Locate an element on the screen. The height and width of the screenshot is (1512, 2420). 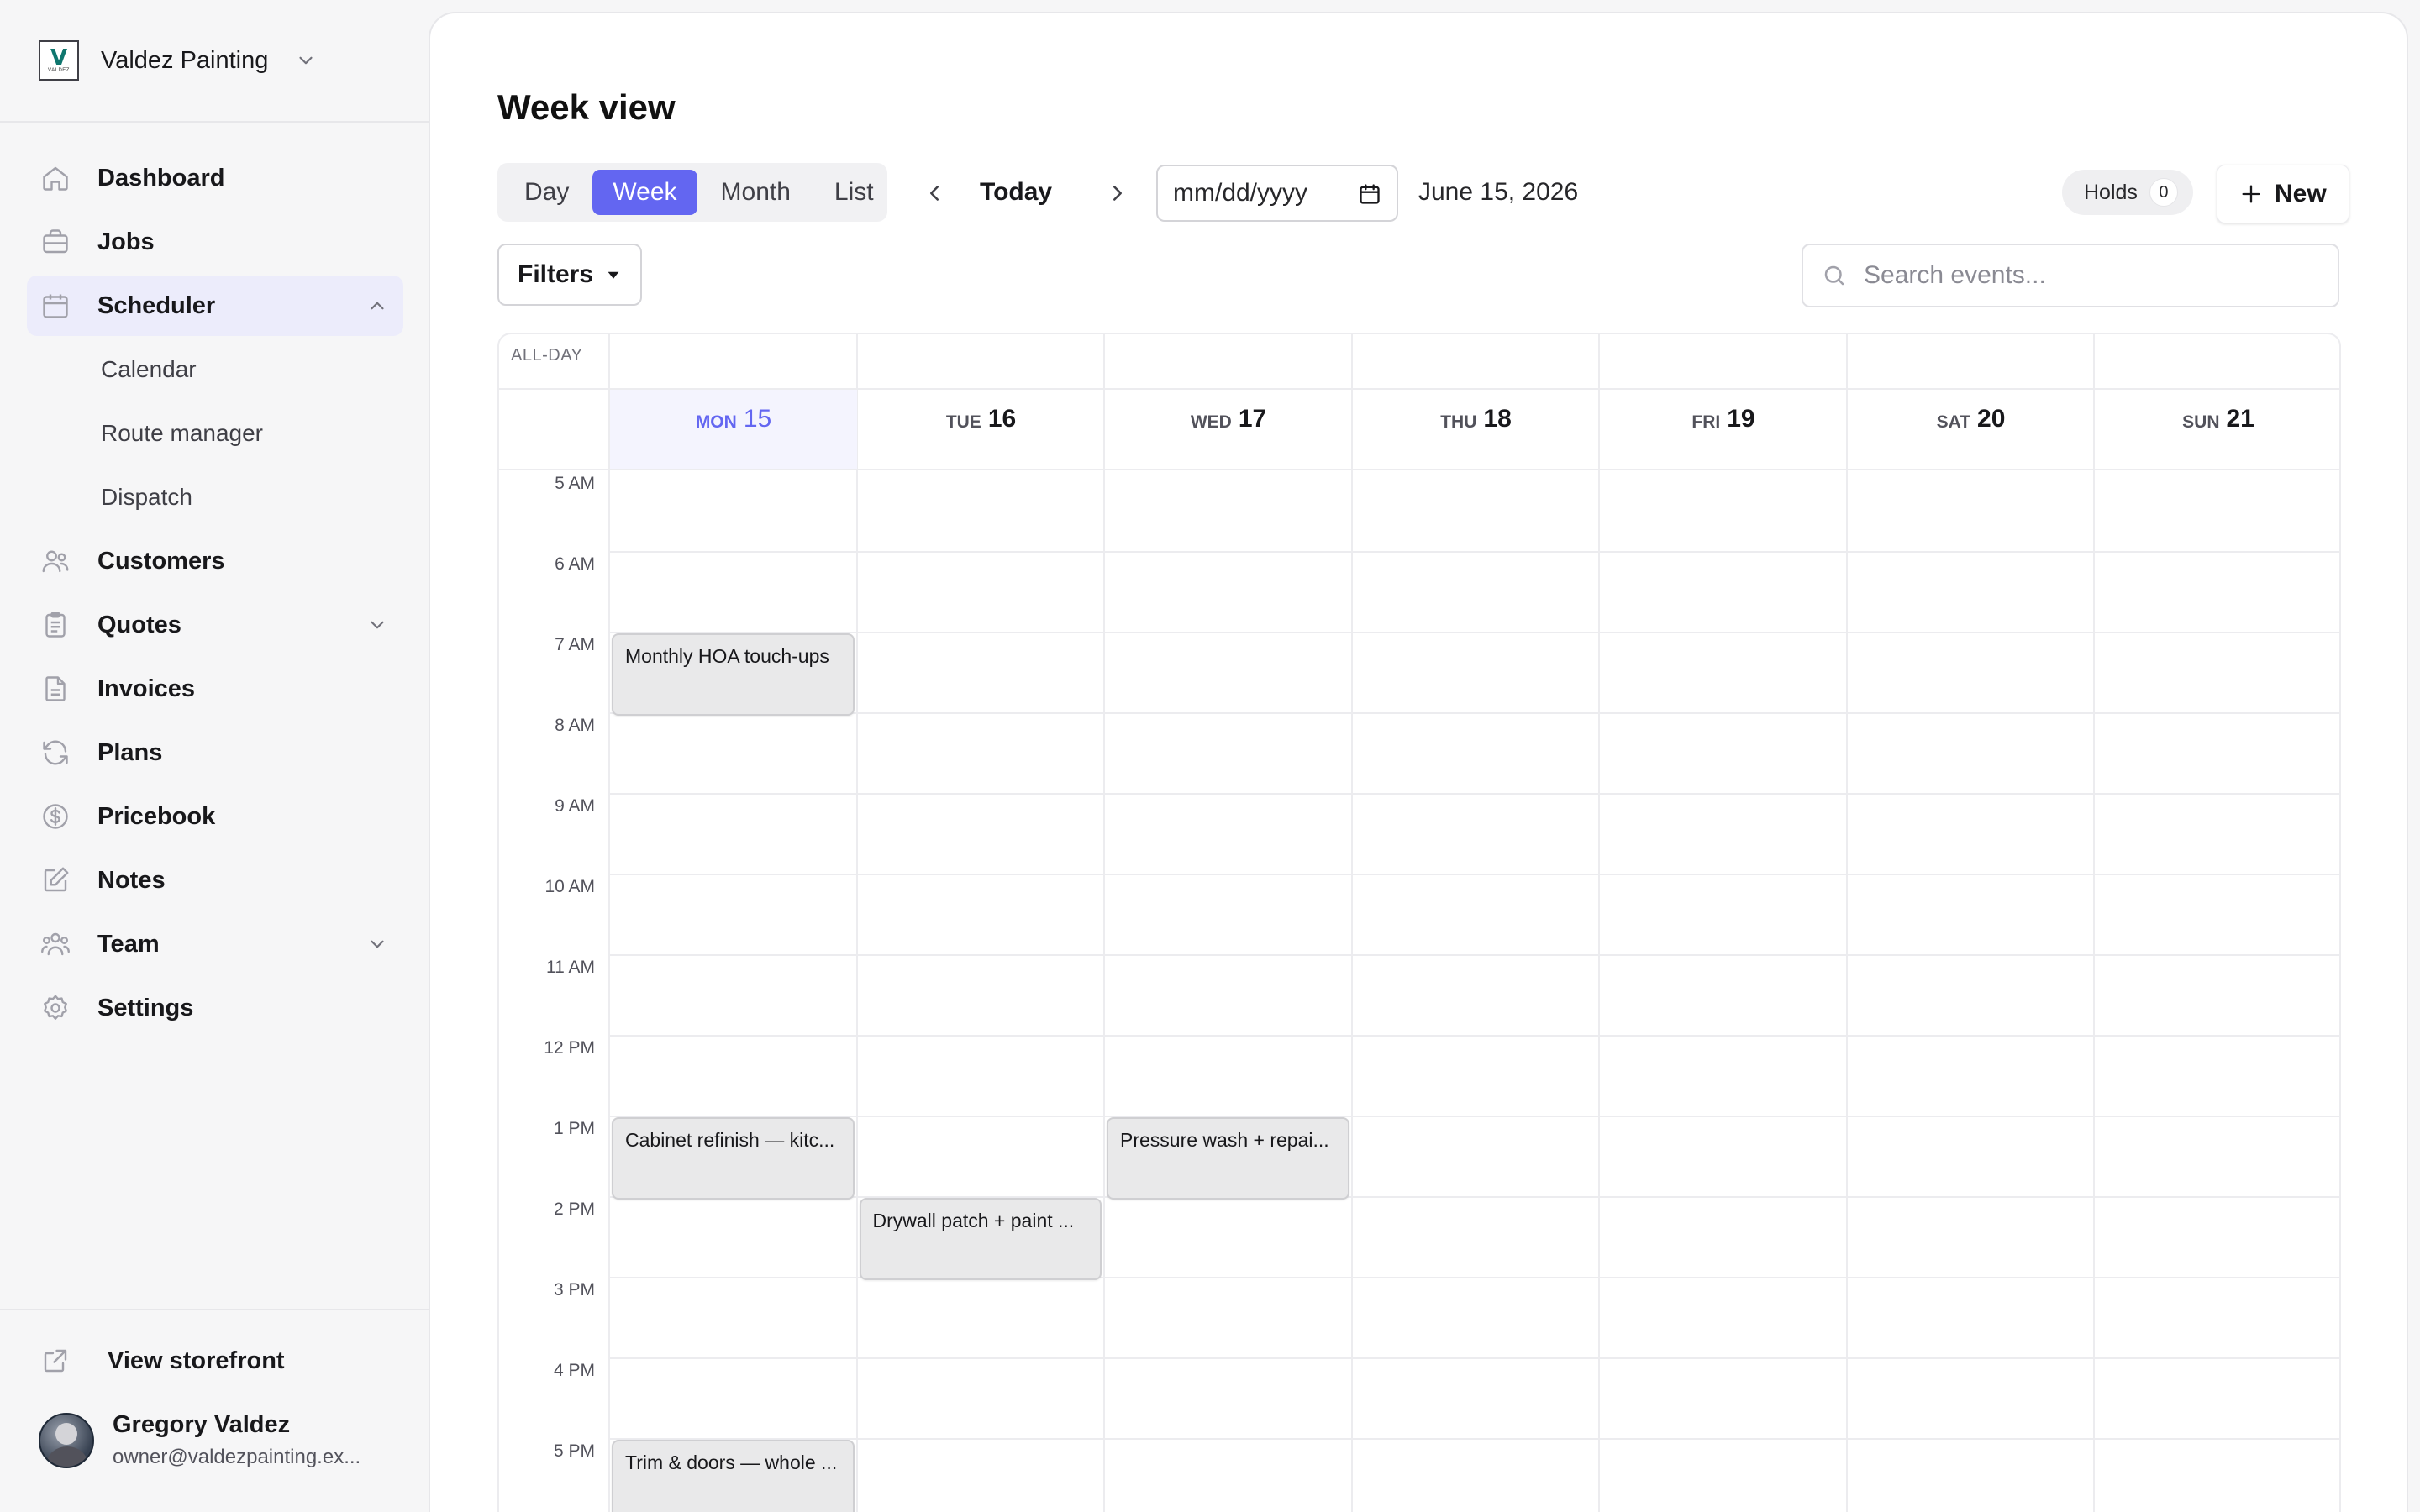
search-input is located at coordinates (2099, 275).